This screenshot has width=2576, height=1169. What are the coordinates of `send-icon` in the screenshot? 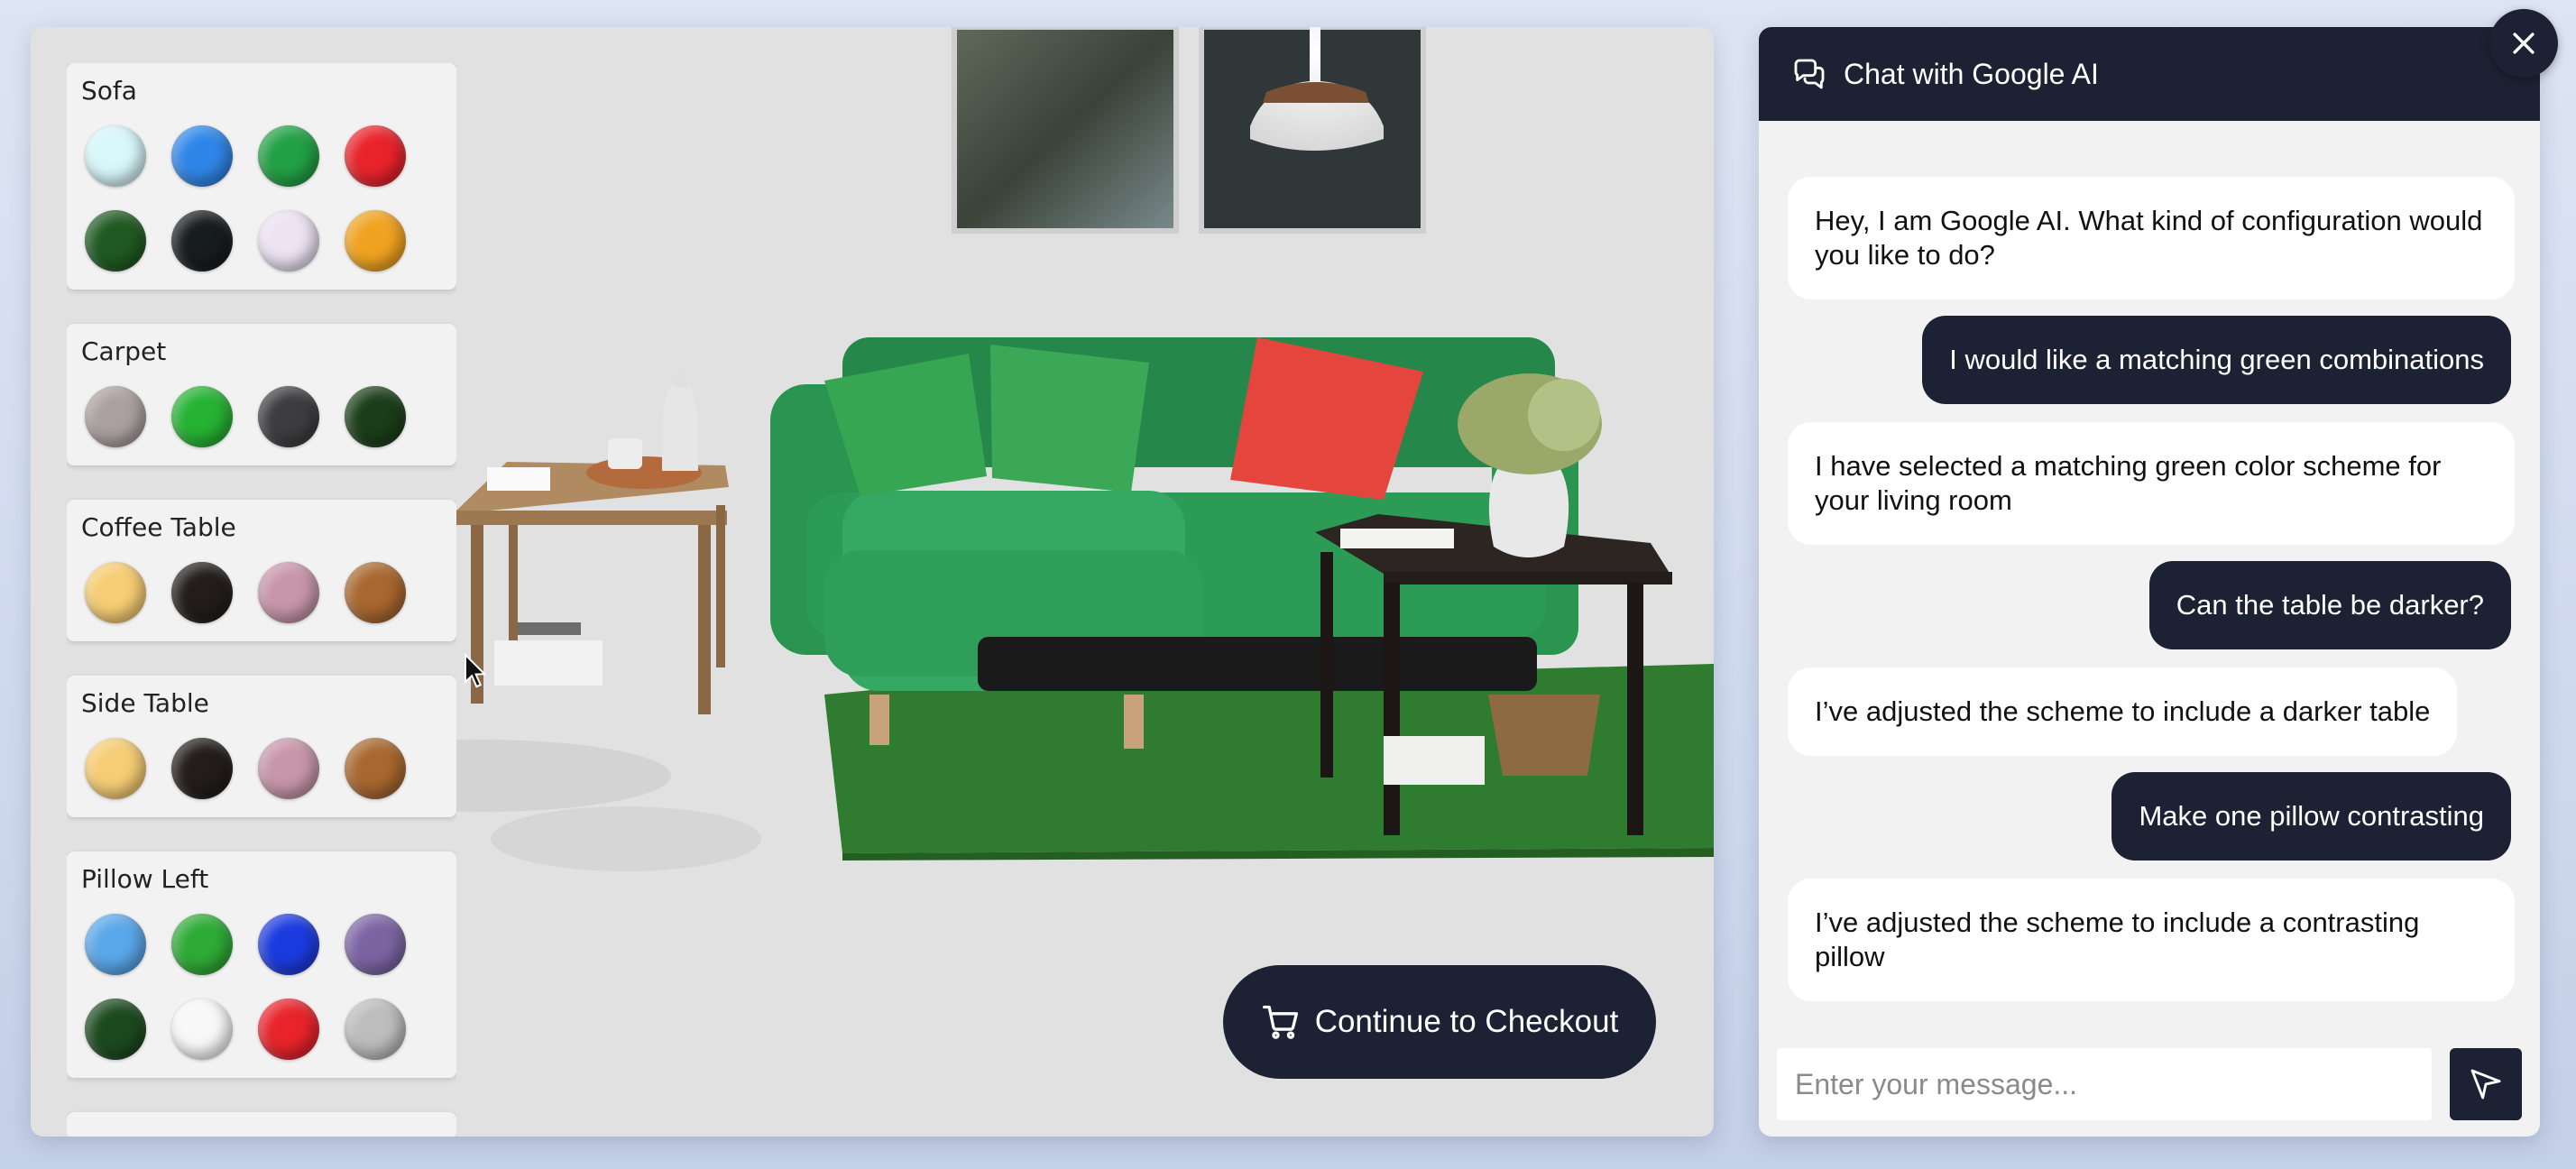 It's located at (2485, 1084).